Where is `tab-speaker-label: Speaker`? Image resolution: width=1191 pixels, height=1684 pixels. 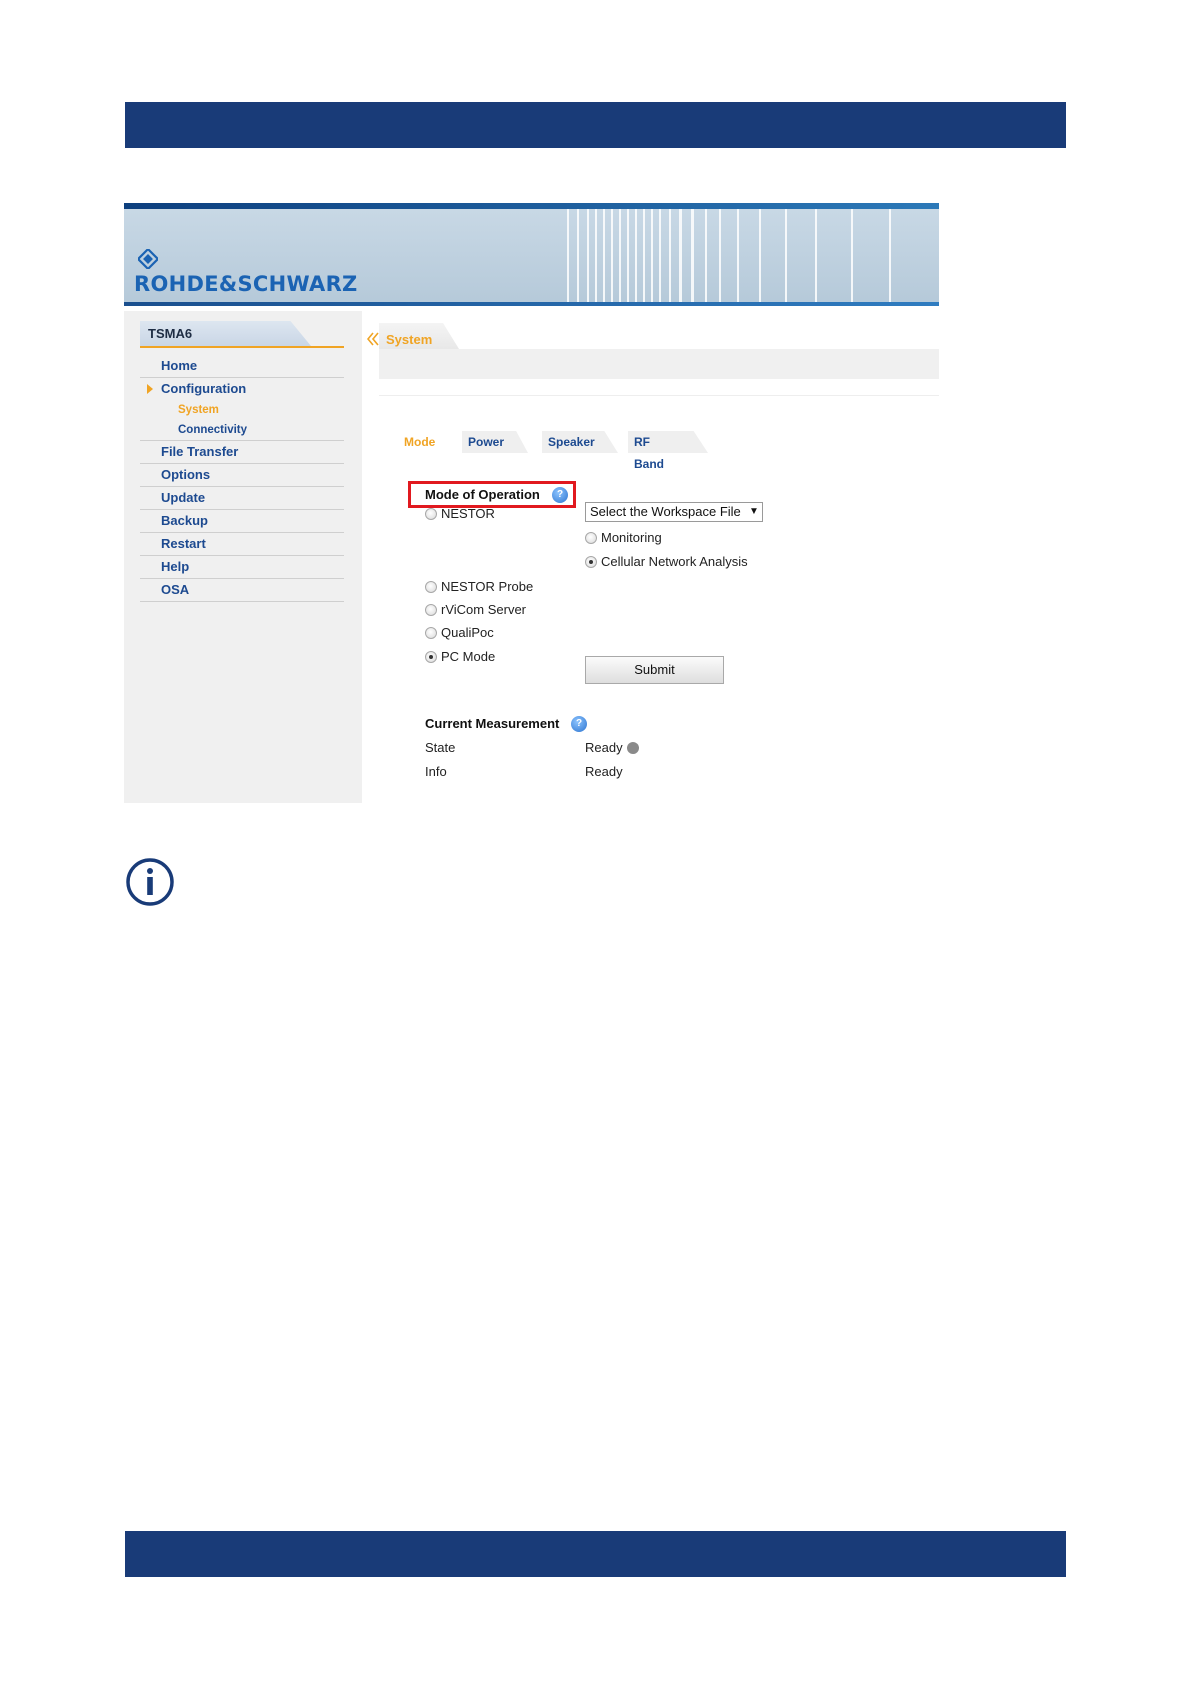
tab-speaker-label: Speaker is located at coordinates (571, 442).